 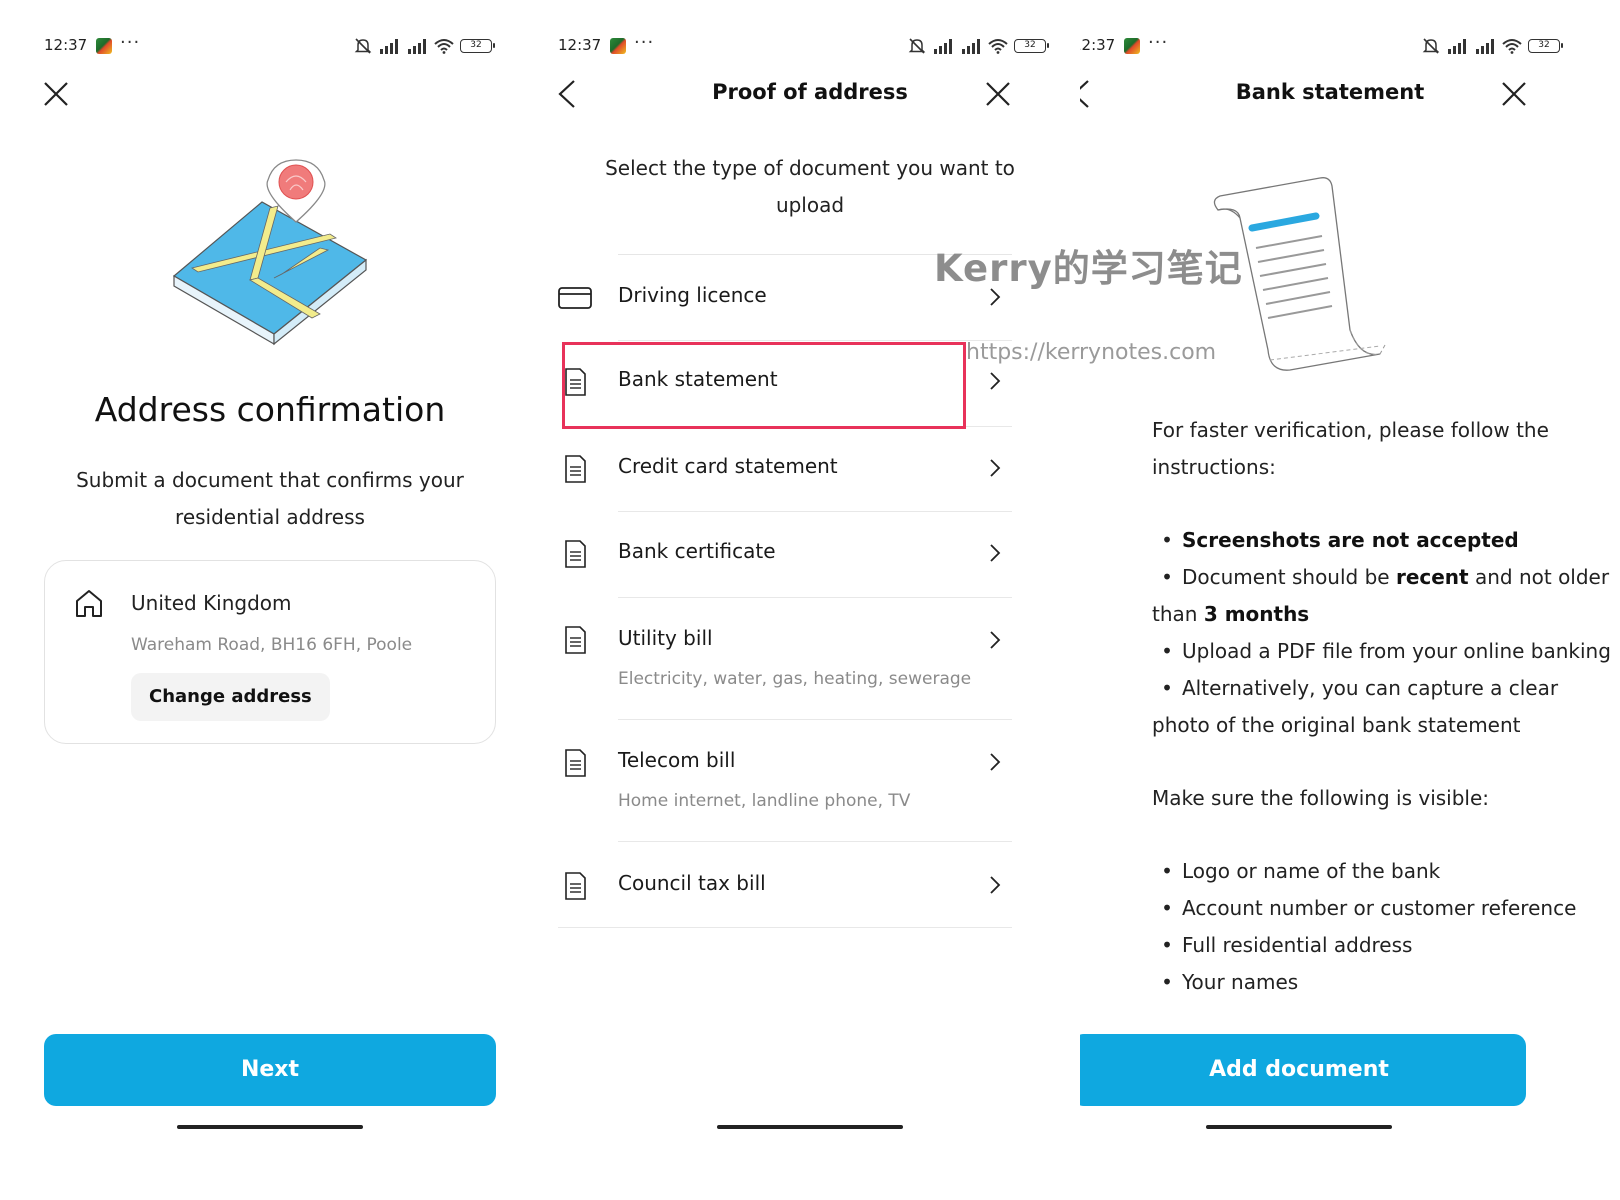 What do you see at coordinates (1256, 614) in the screenshot?
I see `instruction-emphasis: 3 months` at bounding box center [1256, 614].